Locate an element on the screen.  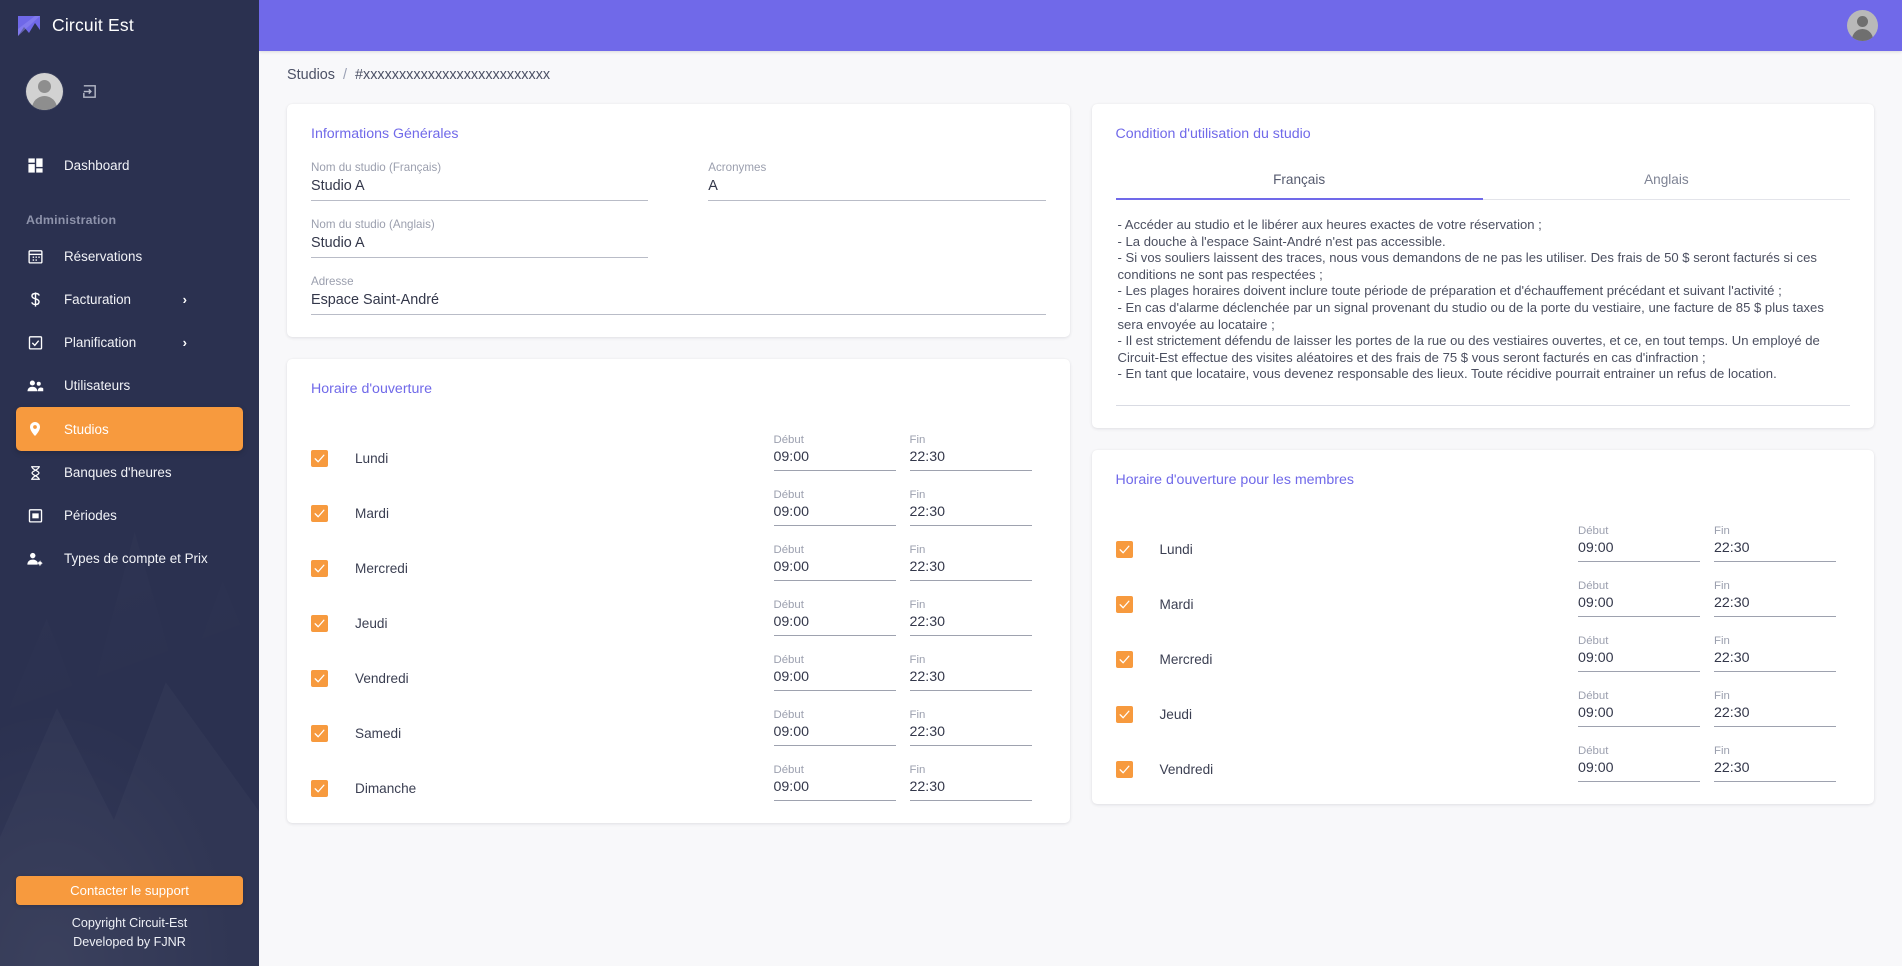
sidebar-item-label: Studios is located at coordinates (86, 429).